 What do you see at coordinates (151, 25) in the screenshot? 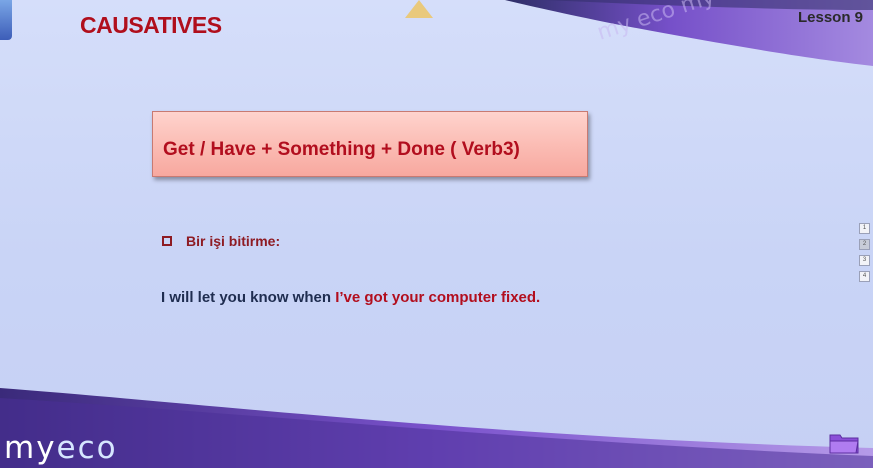
I see `page-title: CAUSATIVES` at bounding box center [151, 25].